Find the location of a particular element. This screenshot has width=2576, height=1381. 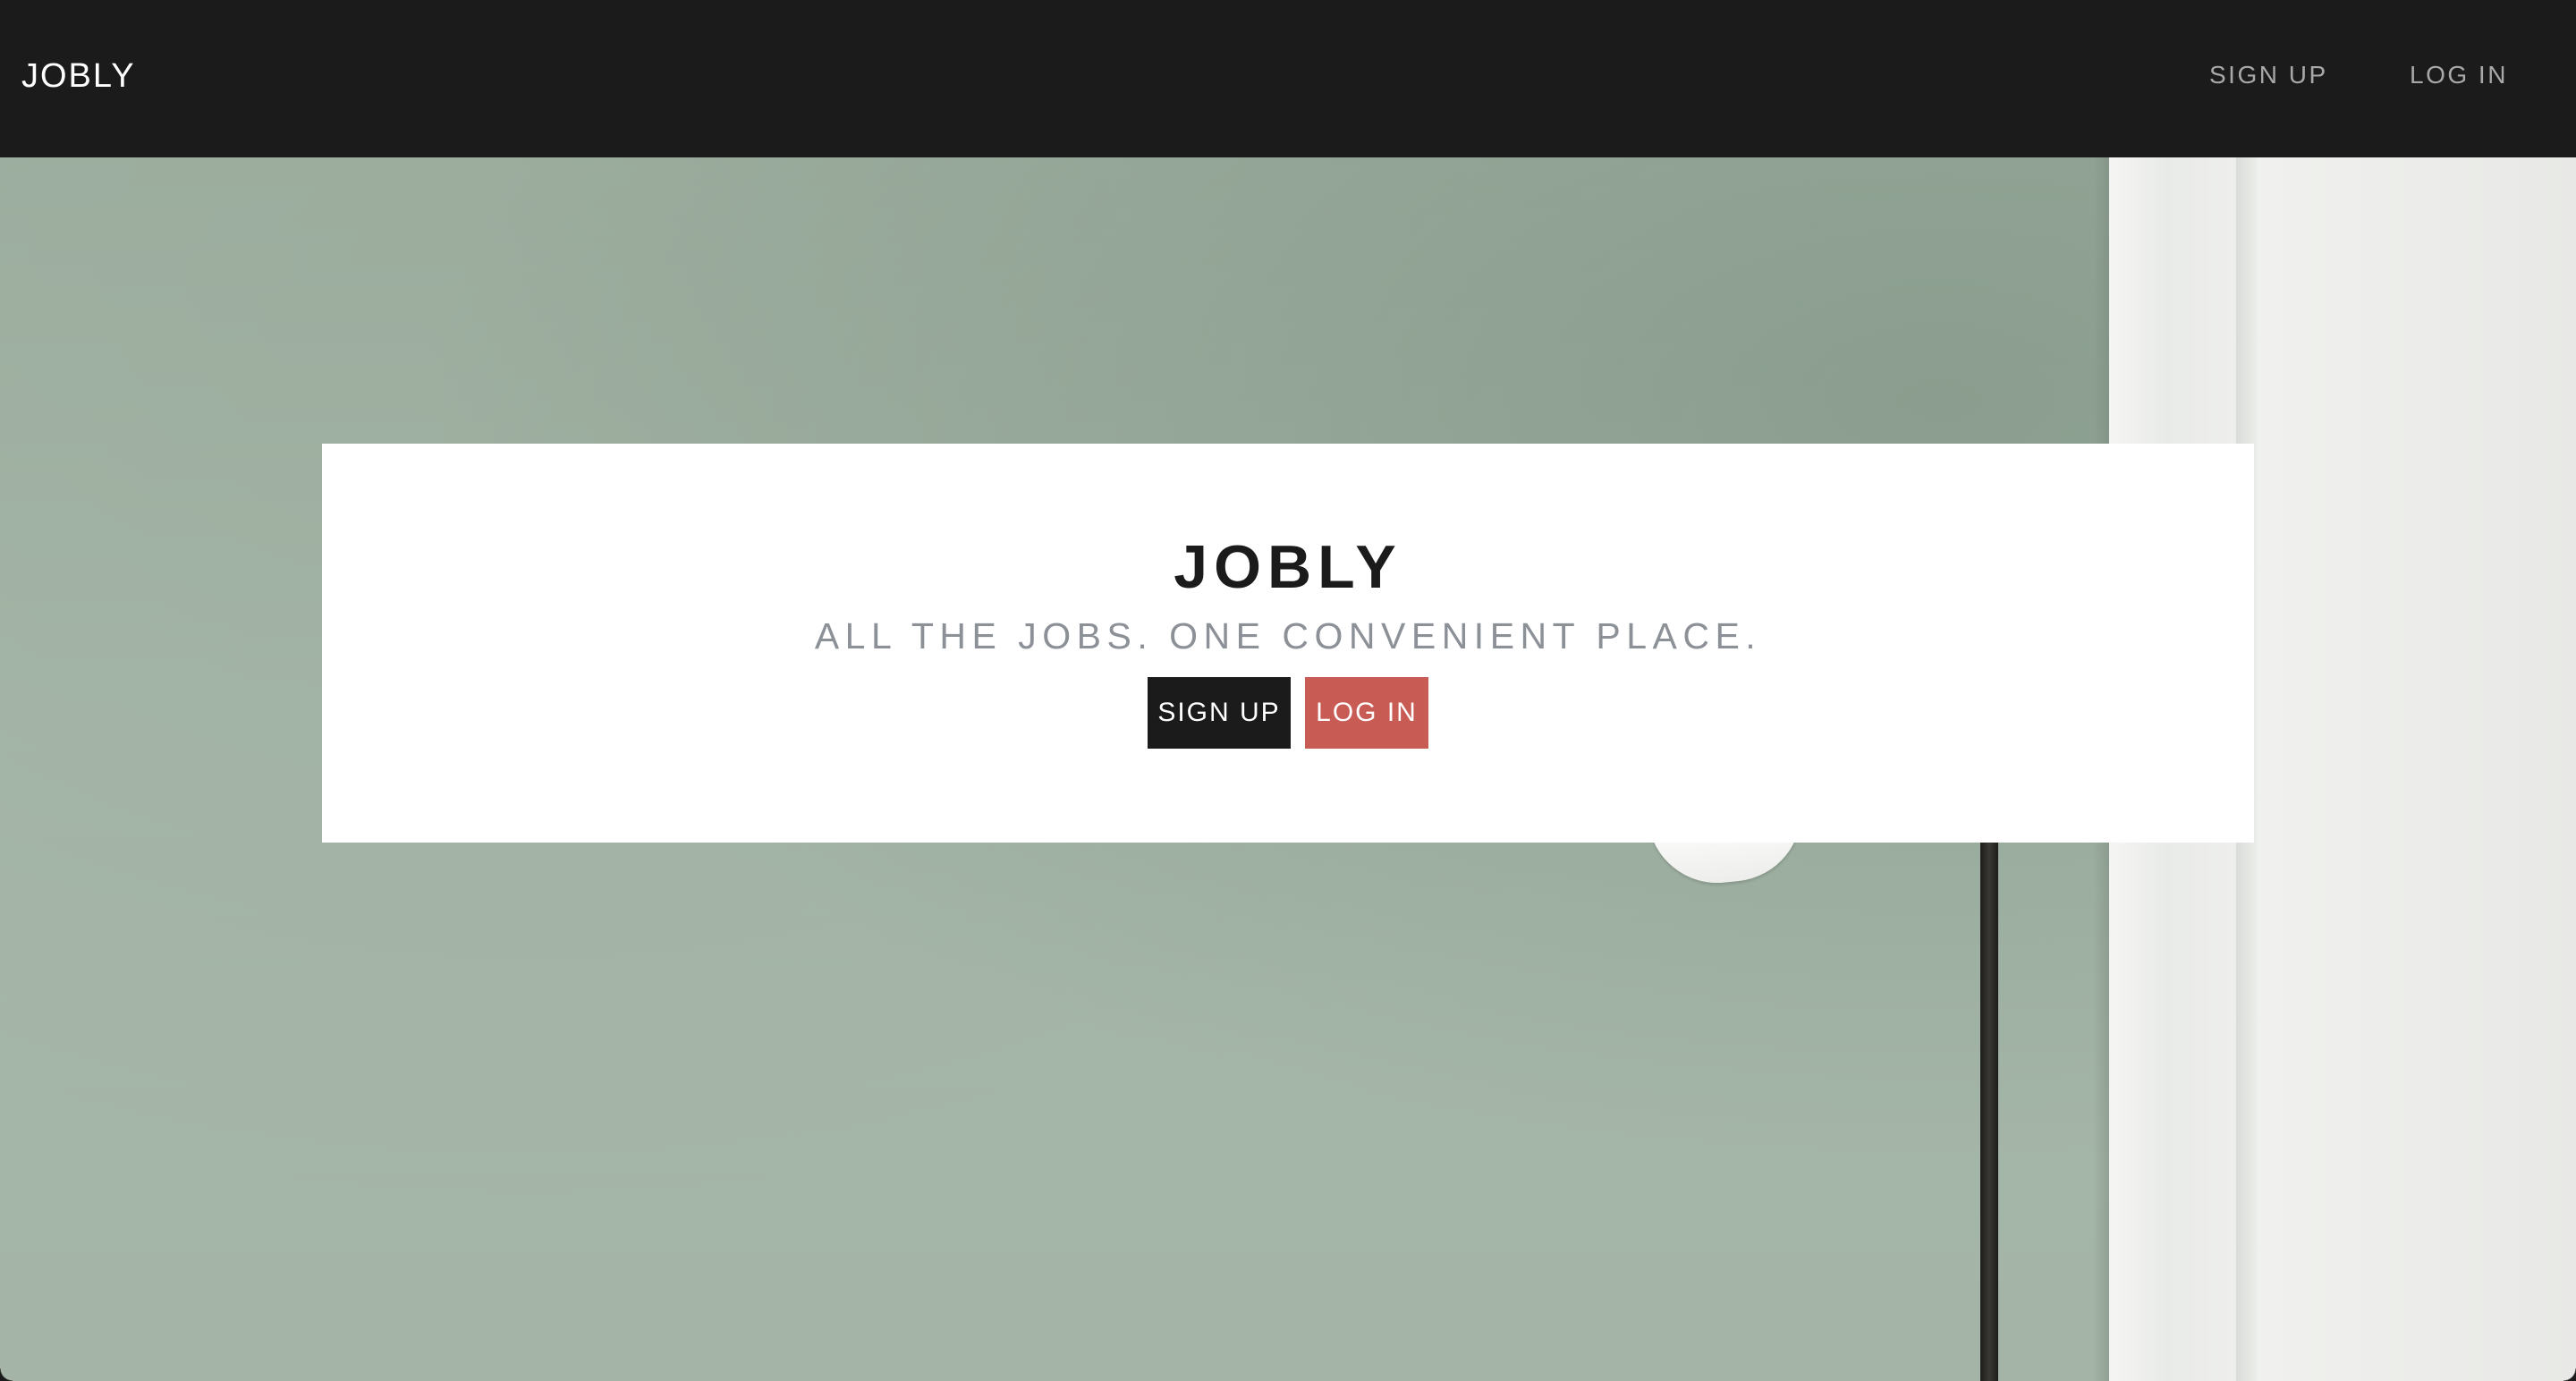

window-corner-left is located at coordinates (6, 1374).